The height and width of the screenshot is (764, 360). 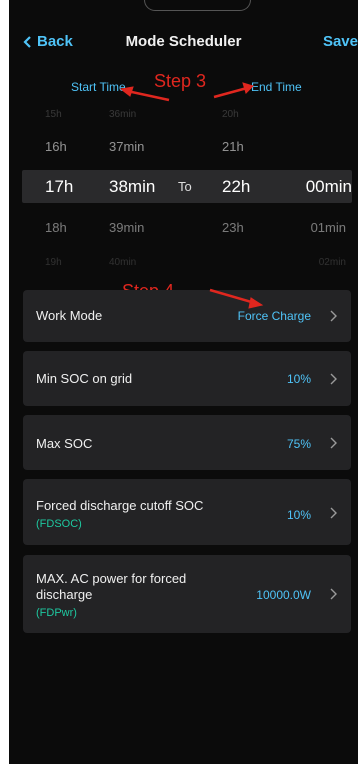 What do you see at coordinates (122, 115) in the screenshot?
I see `start-minute: 36min` at bounding box center [122, 115].